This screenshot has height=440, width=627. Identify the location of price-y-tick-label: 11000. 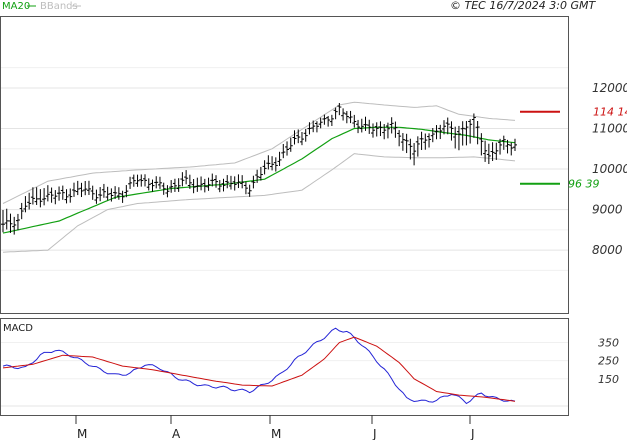
(609, 129).